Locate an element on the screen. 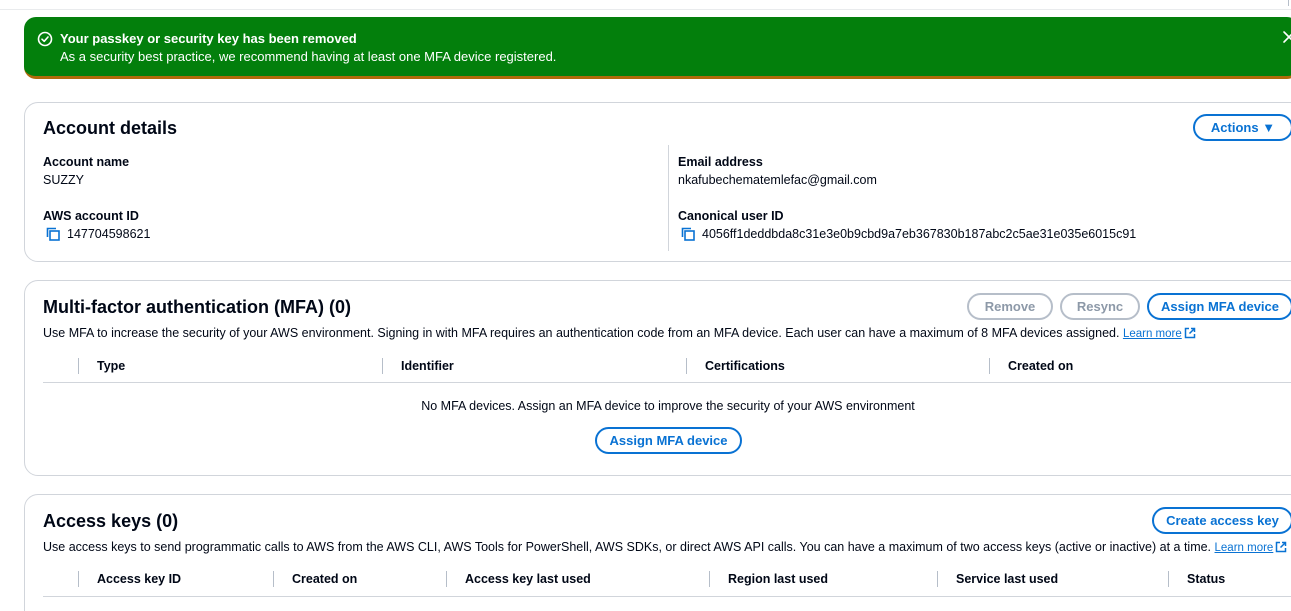 This screenshot has width=1291, height=611. resync-button: Resync is located at coordinates (1100, 306).